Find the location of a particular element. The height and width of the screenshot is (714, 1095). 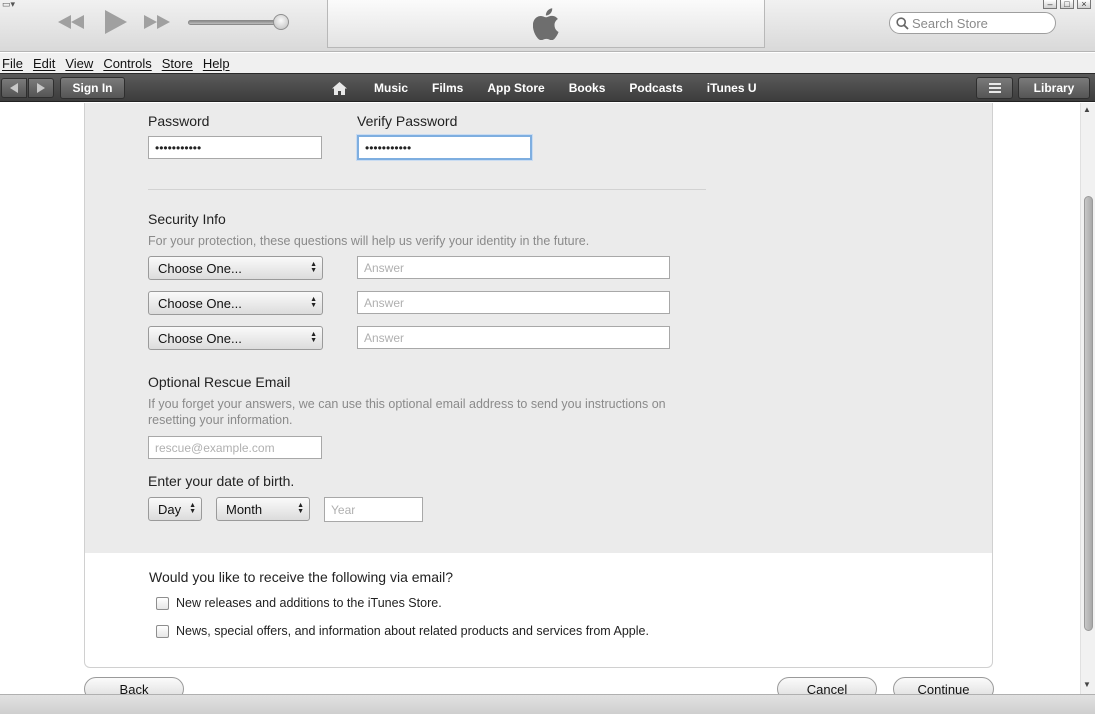

verify-password-field is located at coordinates (444, 147).